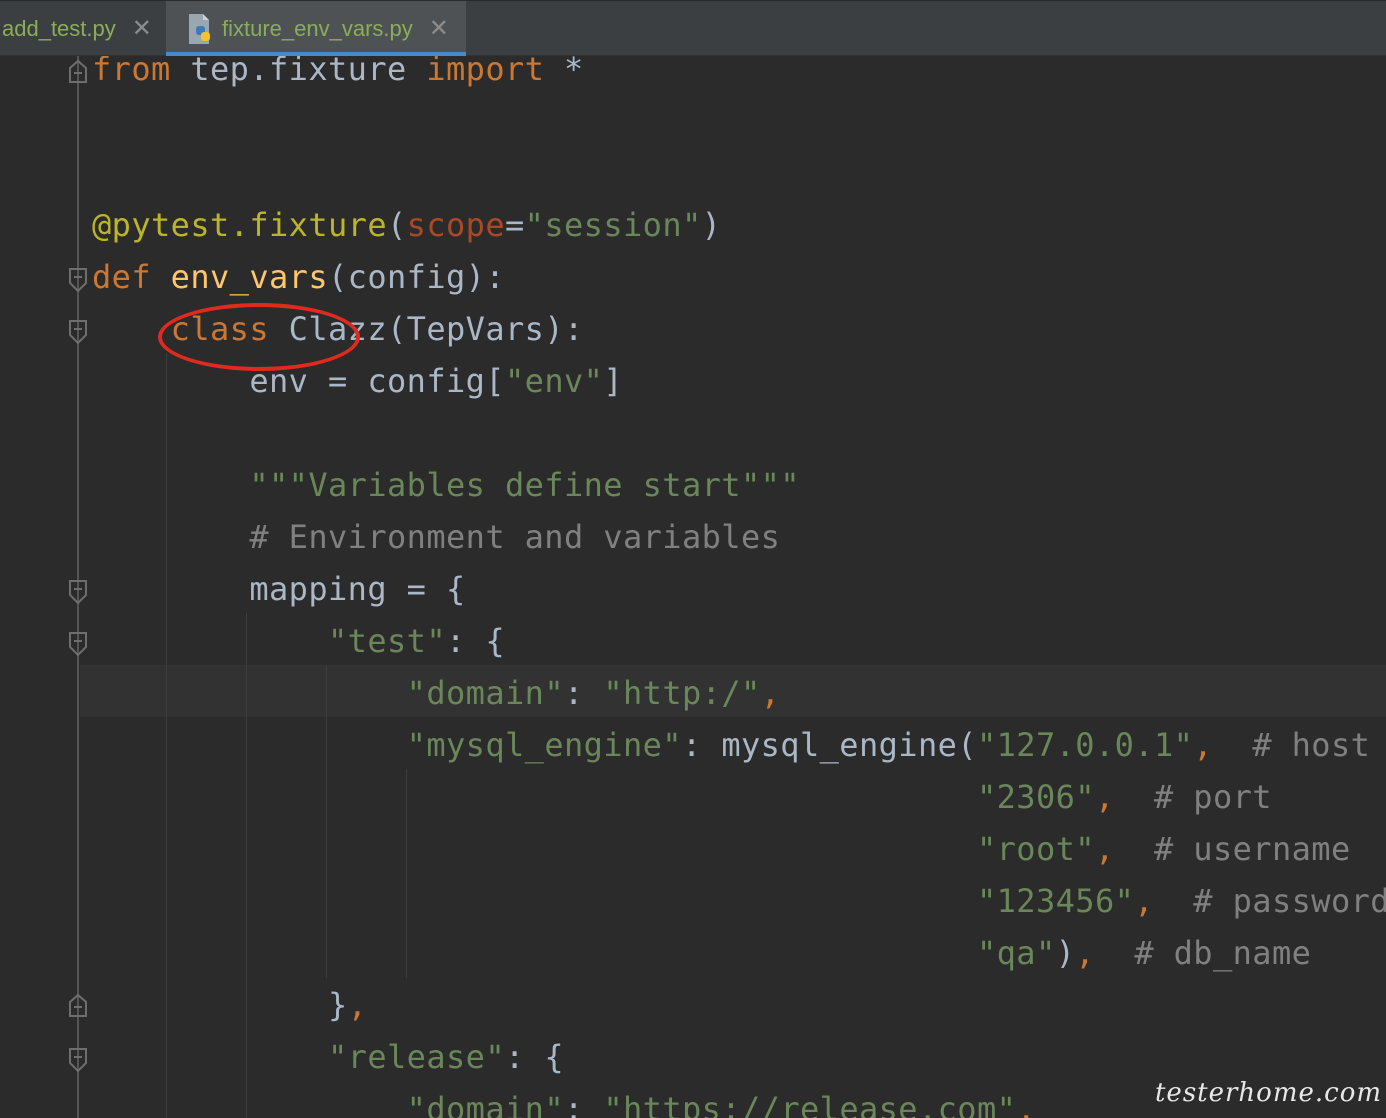 The width and height of the screenshot is (1386, 1118). I want to click on red-annotation-circle, so click(259, 337).